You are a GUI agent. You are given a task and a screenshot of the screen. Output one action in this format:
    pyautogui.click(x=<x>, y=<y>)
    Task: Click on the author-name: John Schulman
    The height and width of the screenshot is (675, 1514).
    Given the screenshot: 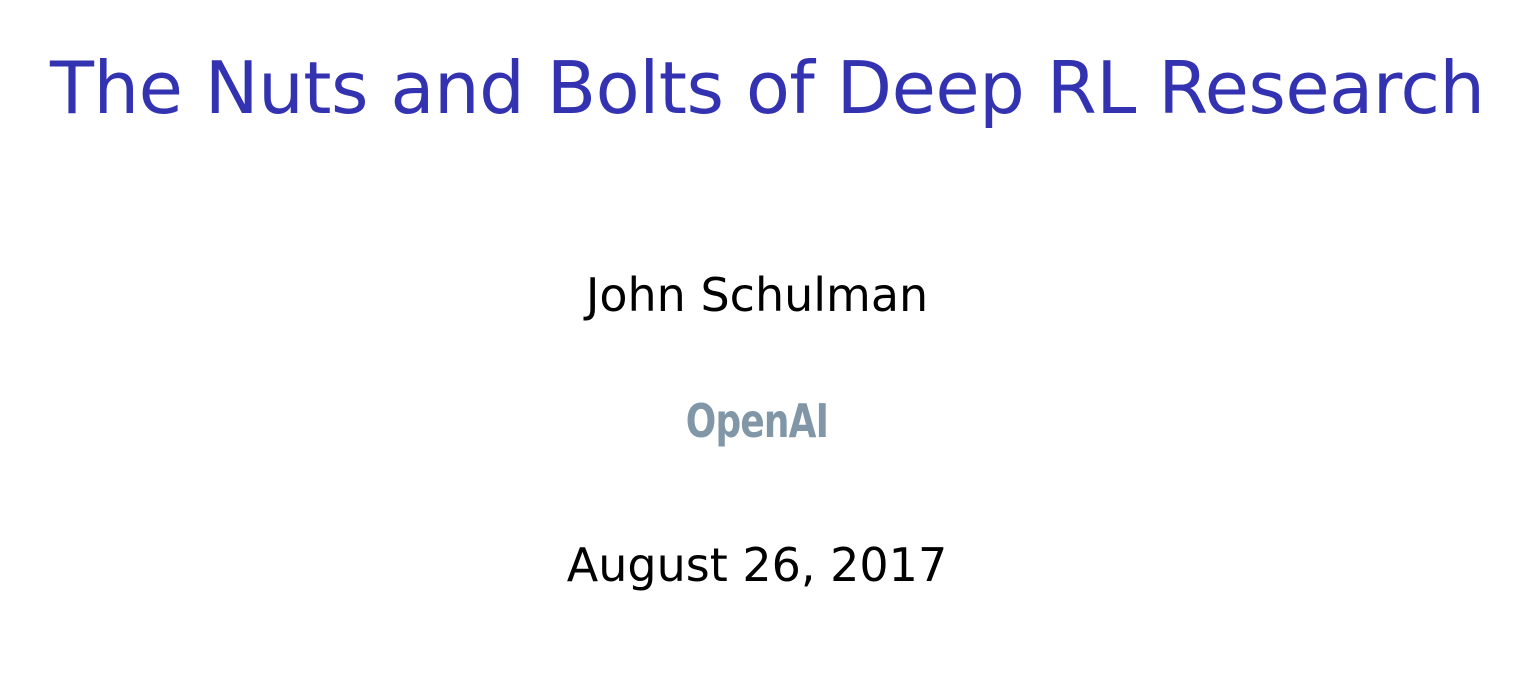 What is the action you would take?
    pyautogui.click(x=757, y=295)
    